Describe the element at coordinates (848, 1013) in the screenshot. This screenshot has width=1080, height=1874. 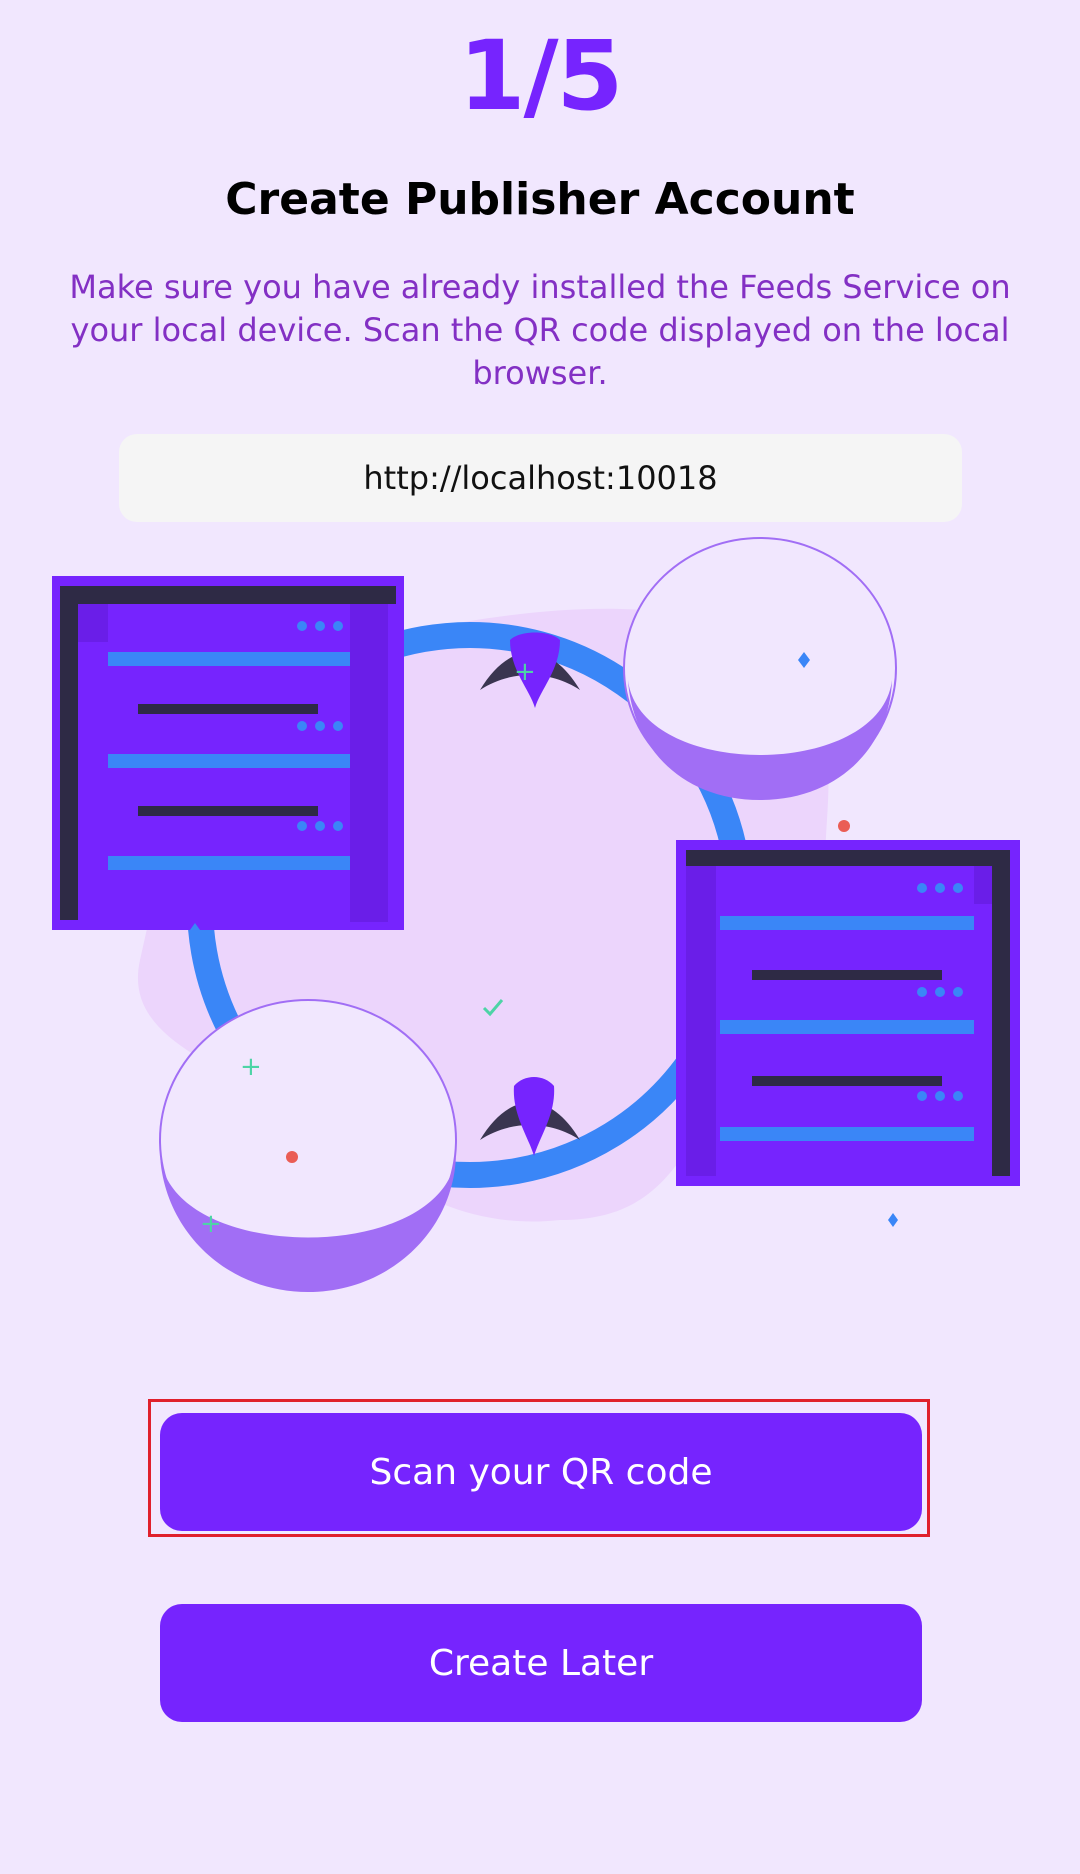
I see `window-right` at that location.